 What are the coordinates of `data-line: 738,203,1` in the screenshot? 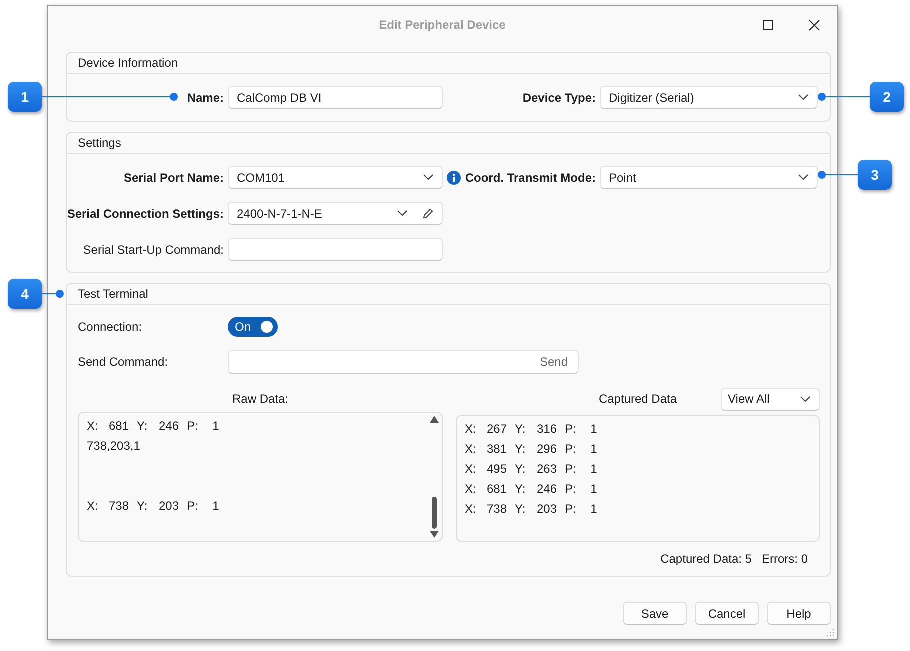 It's located at (113, 446).